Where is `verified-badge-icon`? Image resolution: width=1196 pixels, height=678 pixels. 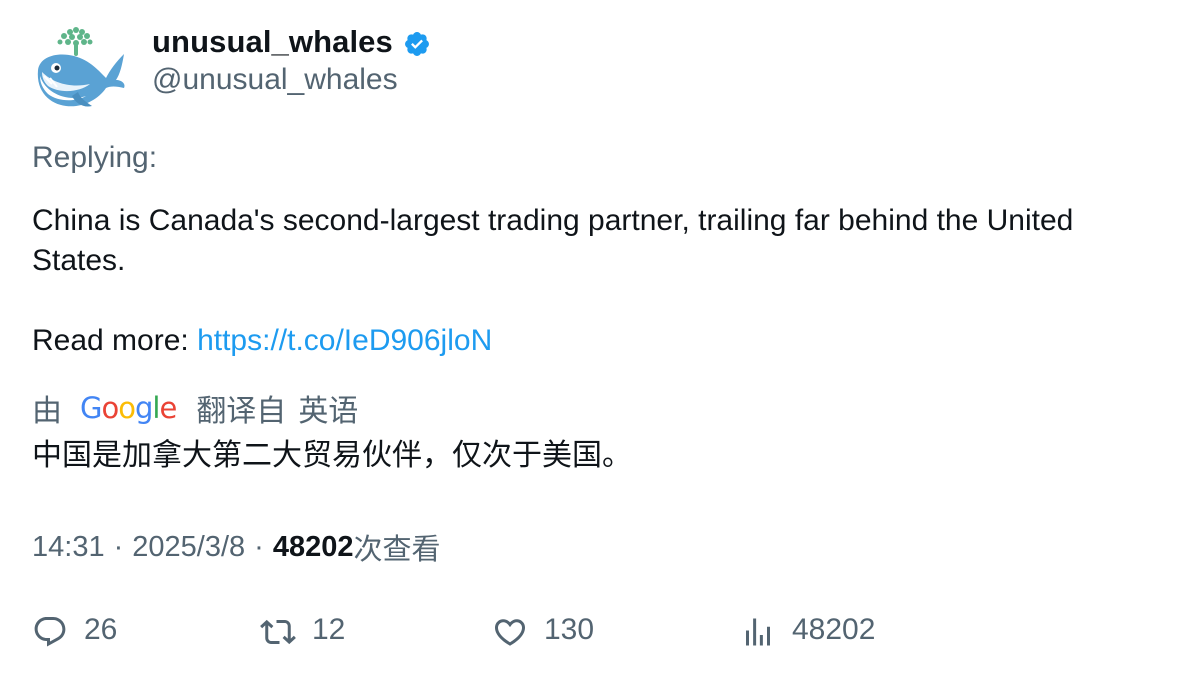
verified-badge-icon is located at coordinates (416, 43).